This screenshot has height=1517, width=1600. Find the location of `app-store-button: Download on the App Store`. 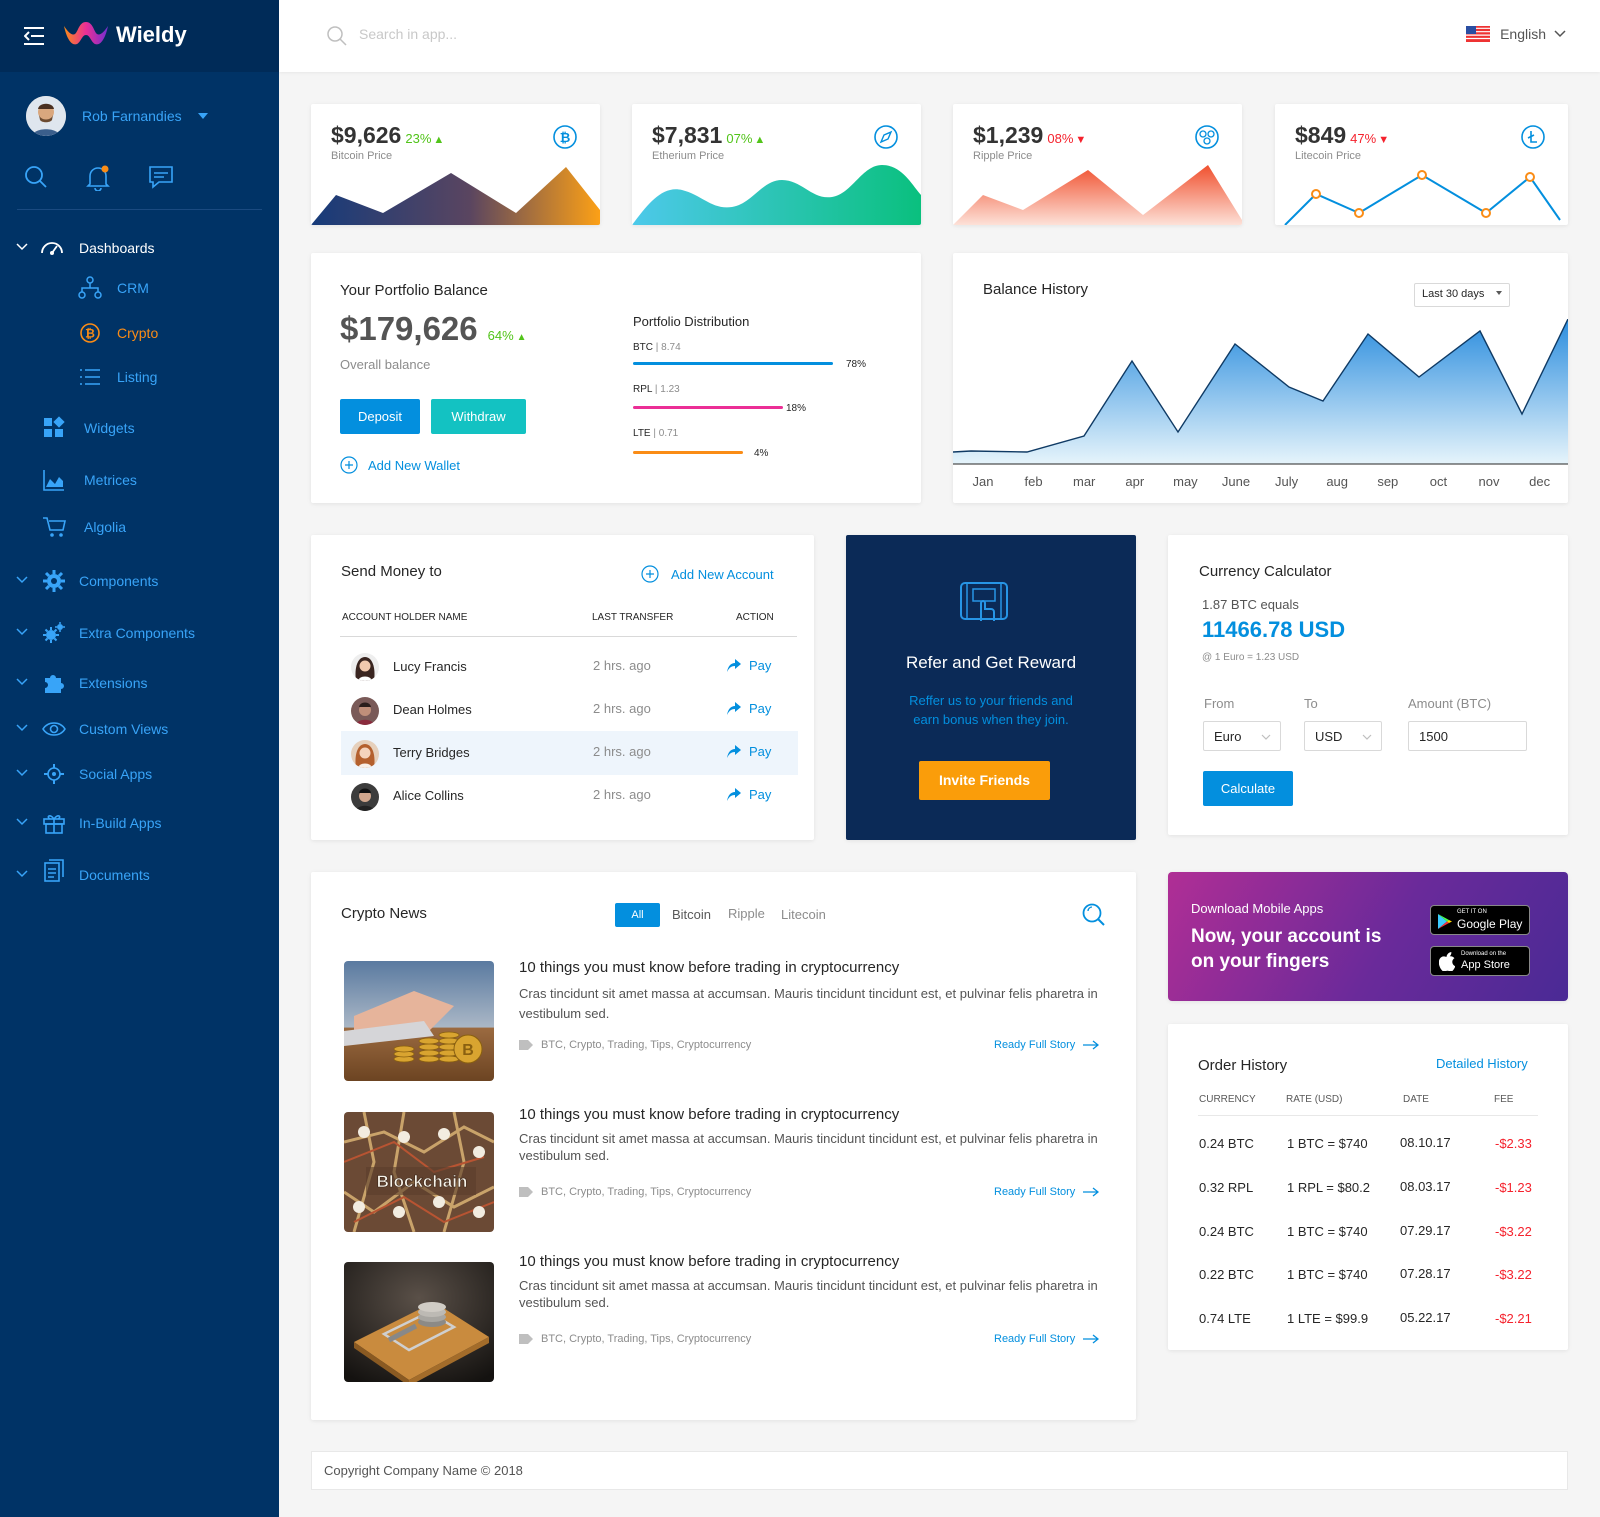

app-store-button: Download on the App Store is located at coordinates (1480, 961).